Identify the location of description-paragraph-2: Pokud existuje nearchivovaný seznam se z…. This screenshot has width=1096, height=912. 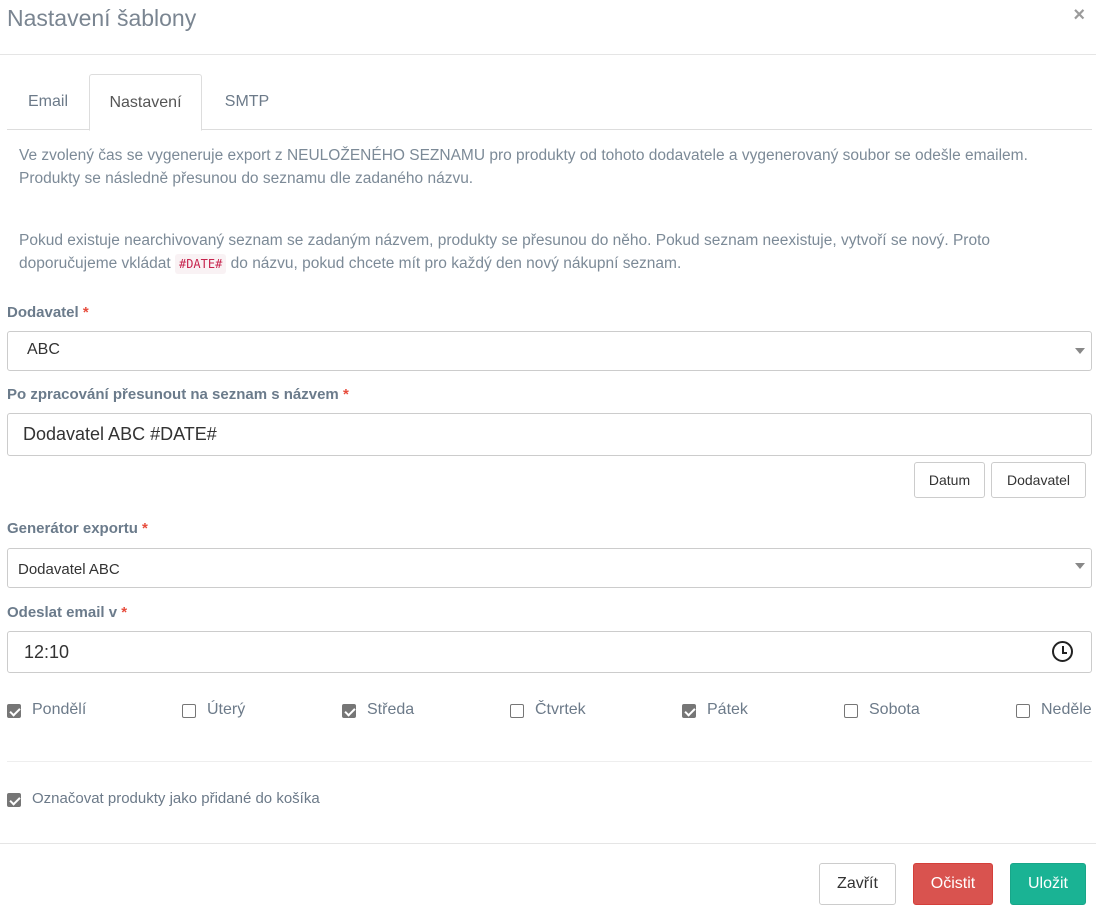
(554, 252).